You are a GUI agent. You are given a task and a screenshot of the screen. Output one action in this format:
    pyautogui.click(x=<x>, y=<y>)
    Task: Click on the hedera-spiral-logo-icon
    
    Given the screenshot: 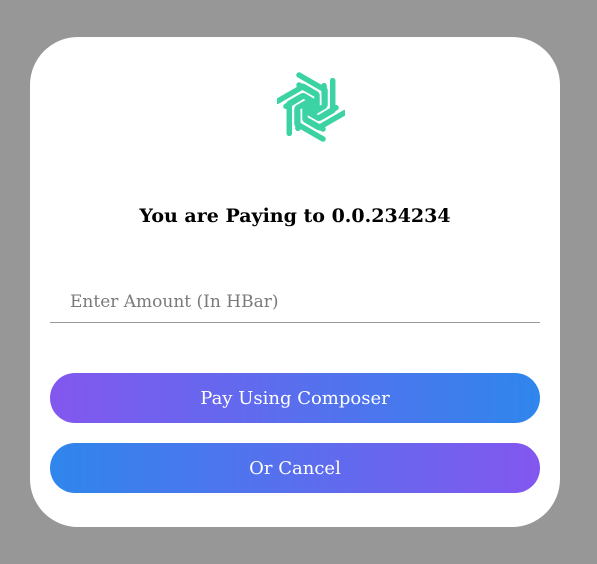 What is the action you would take?
    pyautogui.click(x=311, y=107)
    